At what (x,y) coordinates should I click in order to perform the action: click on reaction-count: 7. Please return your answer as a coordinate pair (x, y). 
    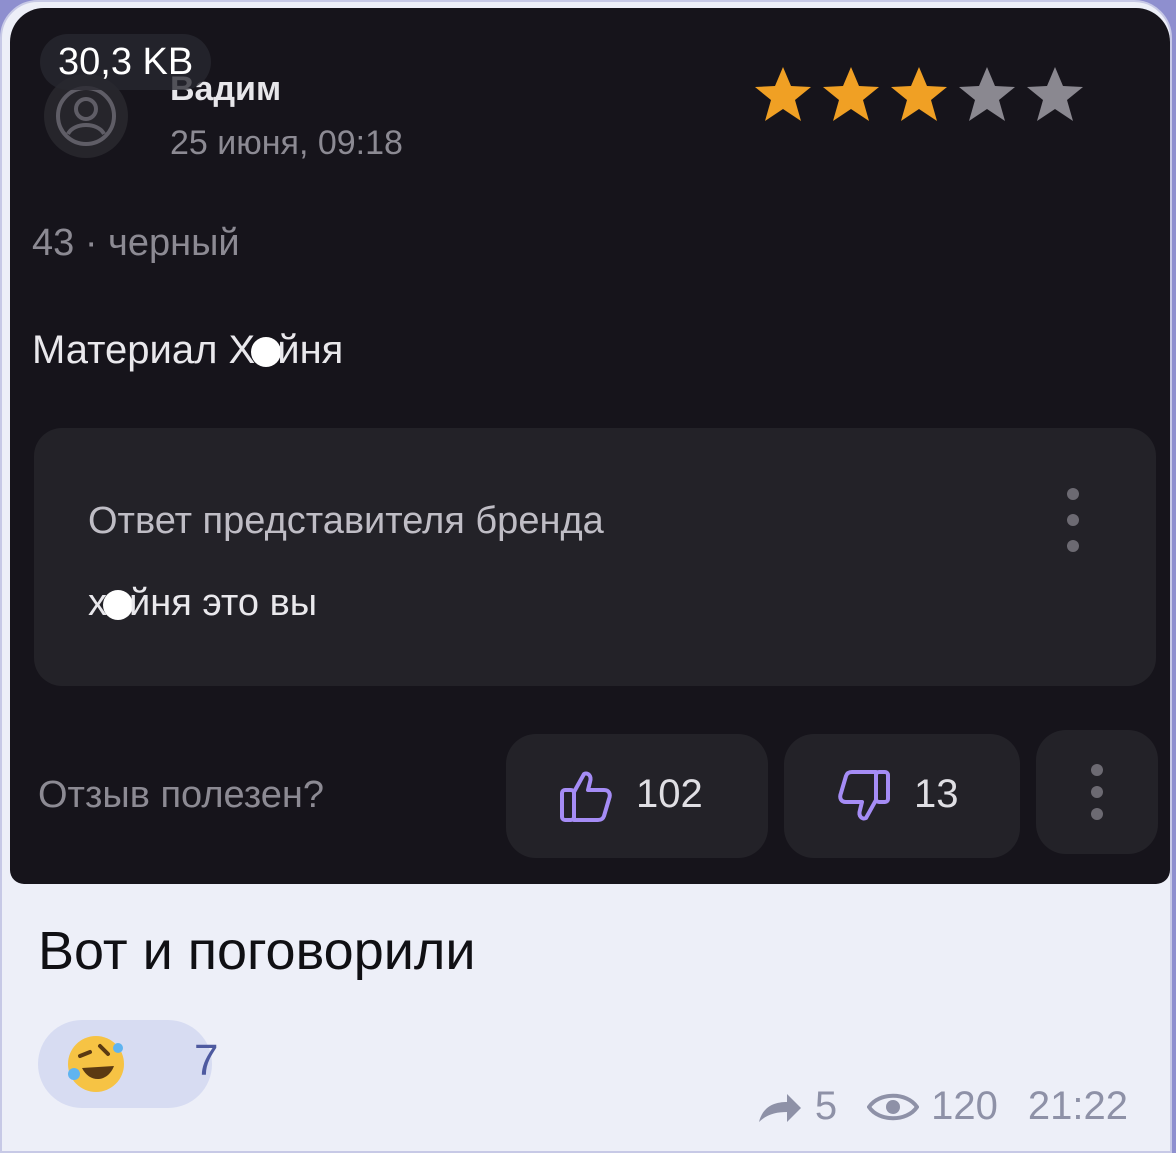
    Looking at the image, I should click on (206, 1060).